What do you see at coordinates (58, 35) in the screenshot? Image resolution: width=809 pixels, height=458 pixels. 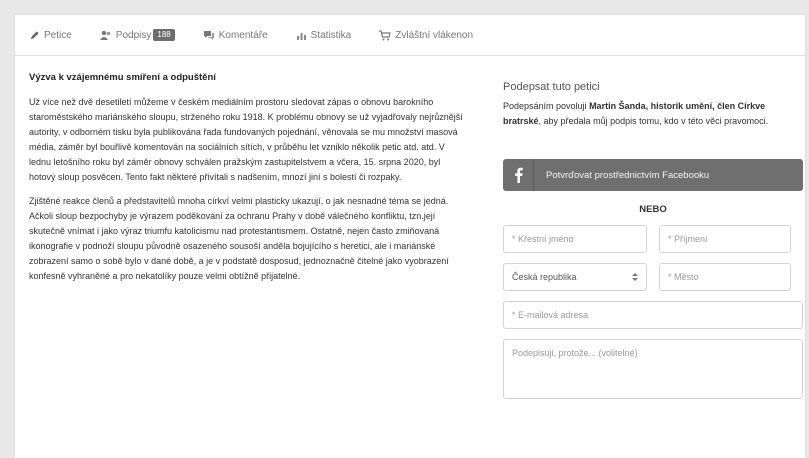 I see `tab-label: Petice` at bounding box center [58, 35].